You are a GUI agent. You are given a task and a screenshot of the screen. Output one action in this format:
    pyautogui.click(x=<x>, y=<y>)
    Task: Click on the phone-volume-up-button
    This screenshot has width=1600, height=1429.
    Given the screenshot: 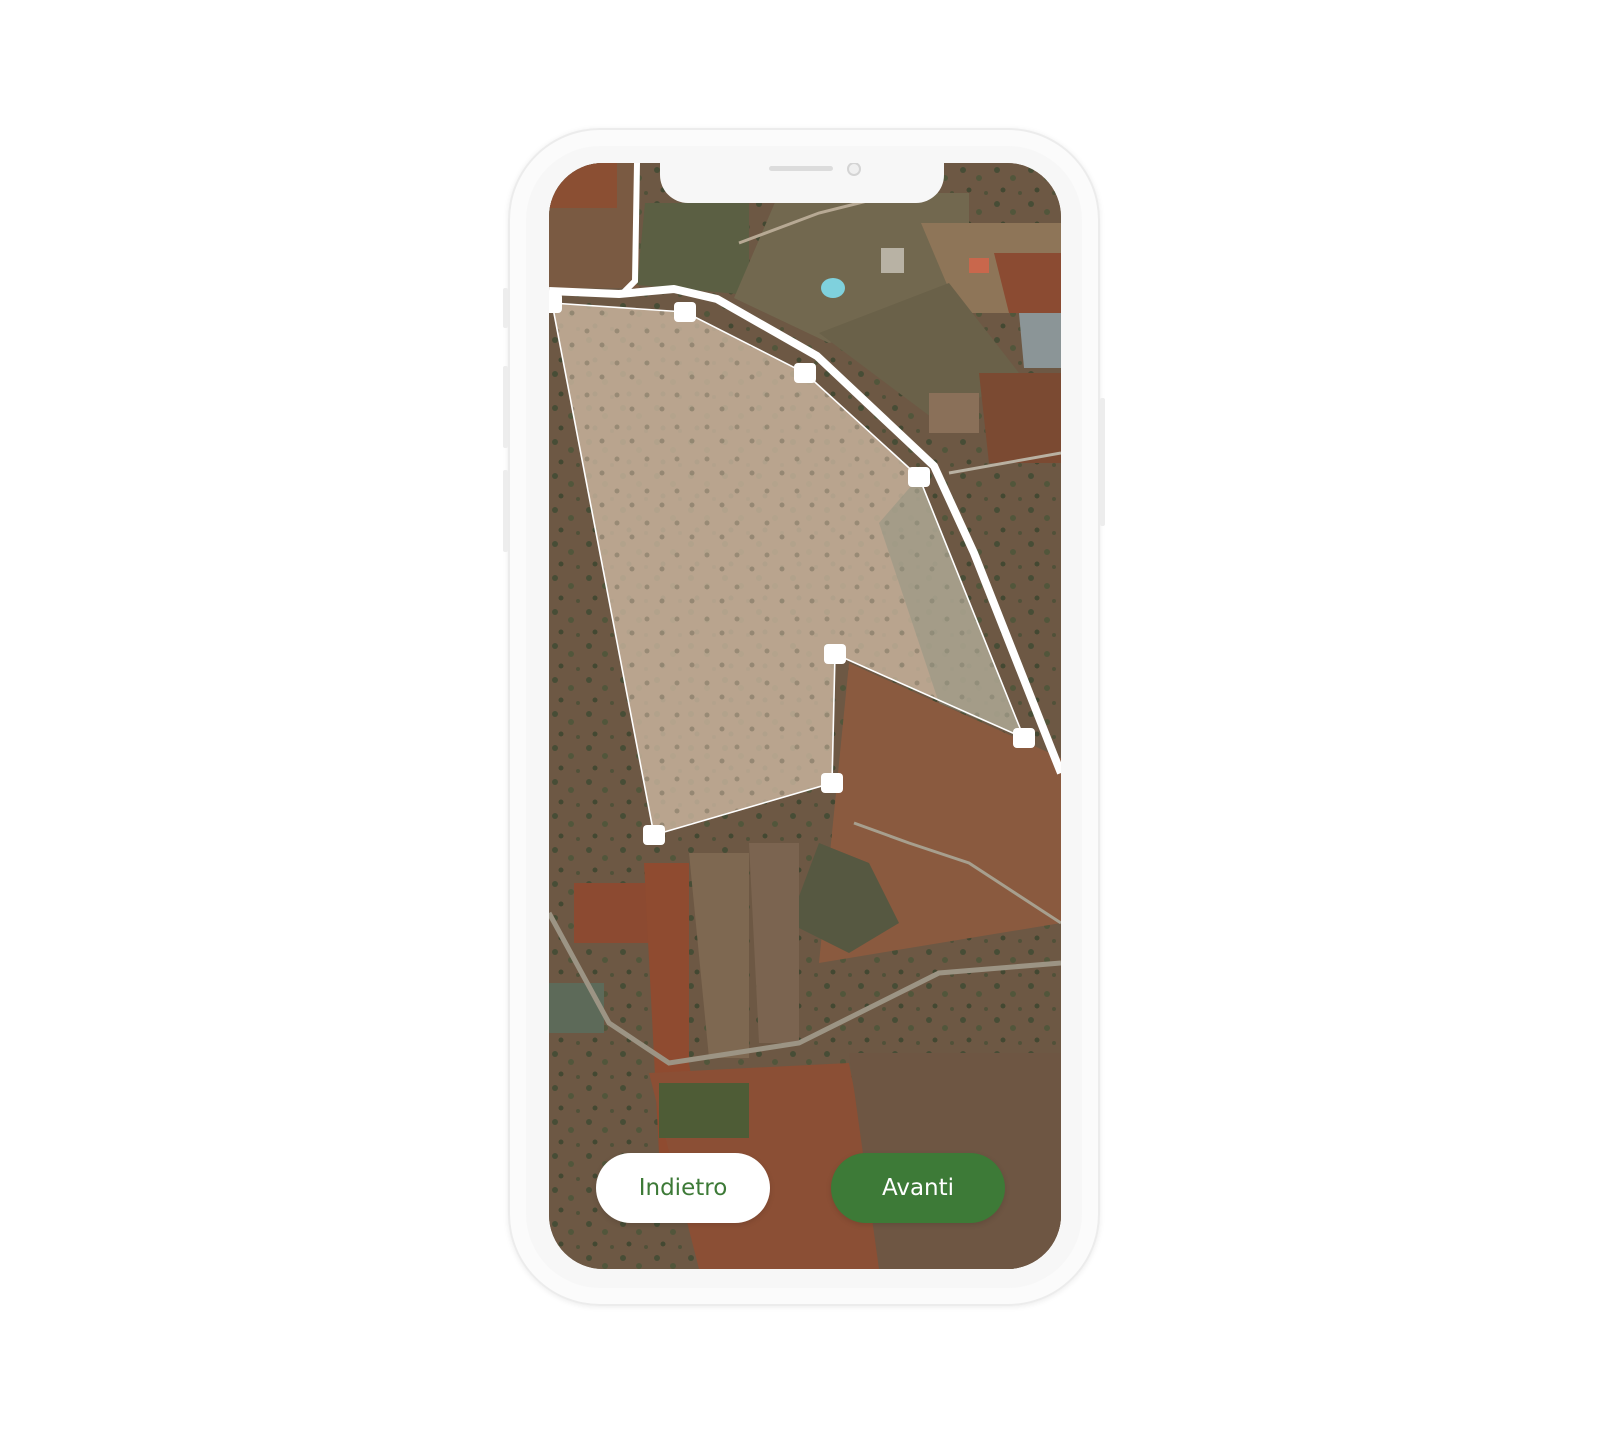 What is the action you would take?
    pyautogui.click(x=505, y=407)
    